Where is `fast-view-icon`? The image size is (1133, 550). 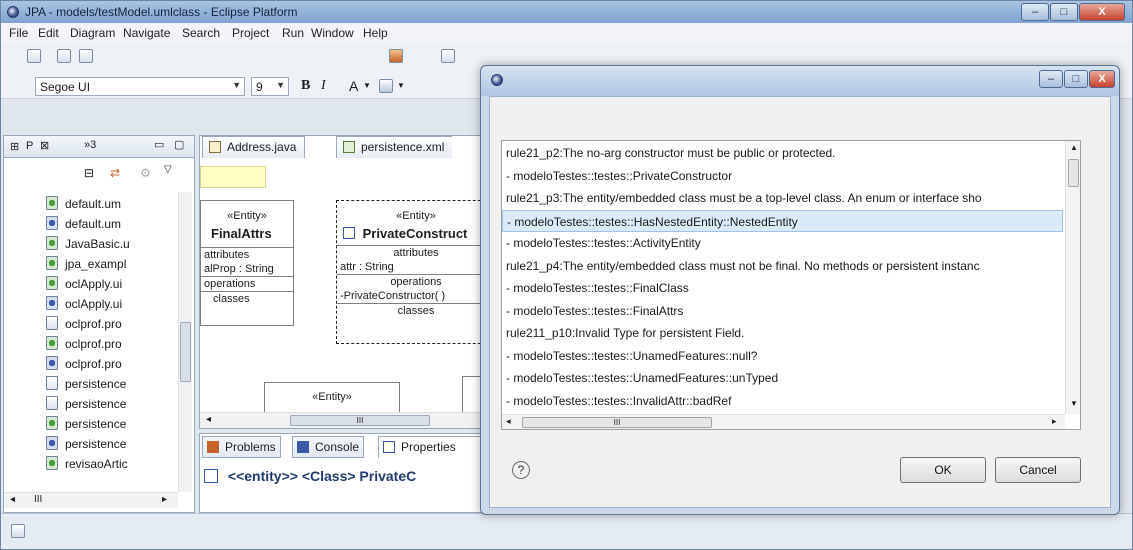 fast-view-icon is located at coordinates (18, 531).